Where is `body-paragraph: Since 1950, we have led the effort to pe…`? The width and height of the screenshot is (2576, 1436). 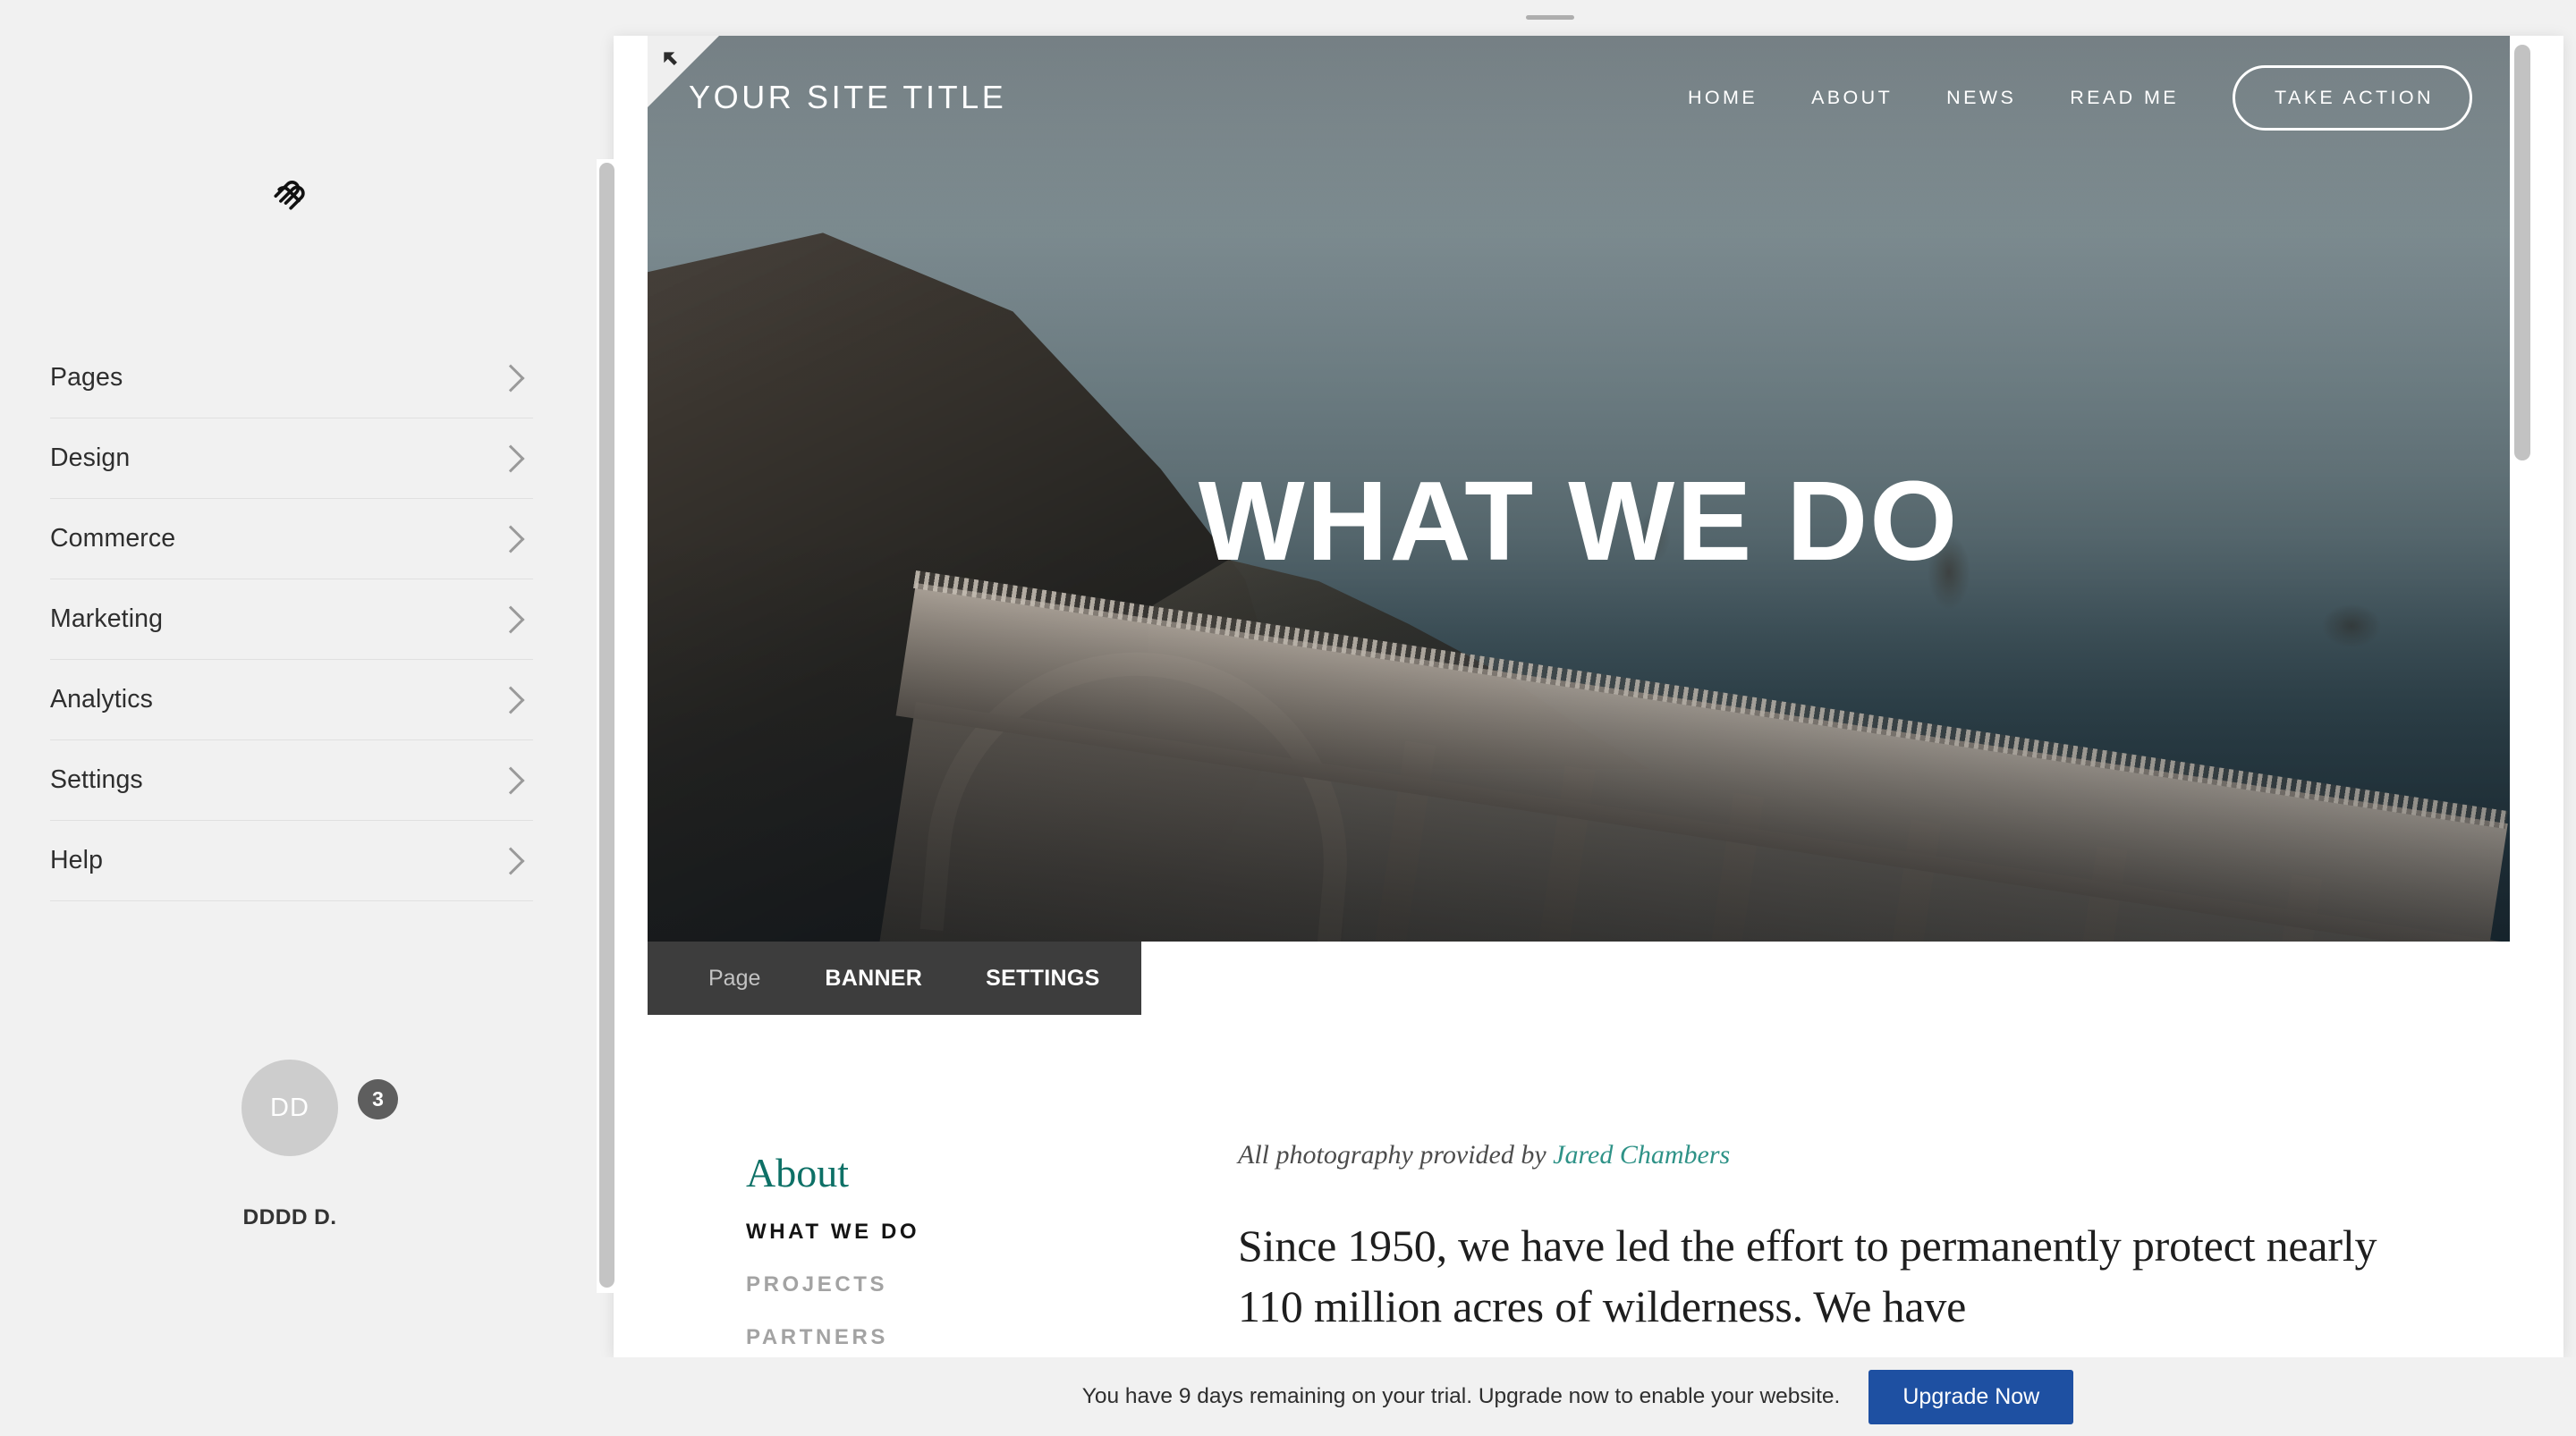
body-paragraph: Since 1950, we have led the effort to pe… is located at coordinates (1837, 1276).